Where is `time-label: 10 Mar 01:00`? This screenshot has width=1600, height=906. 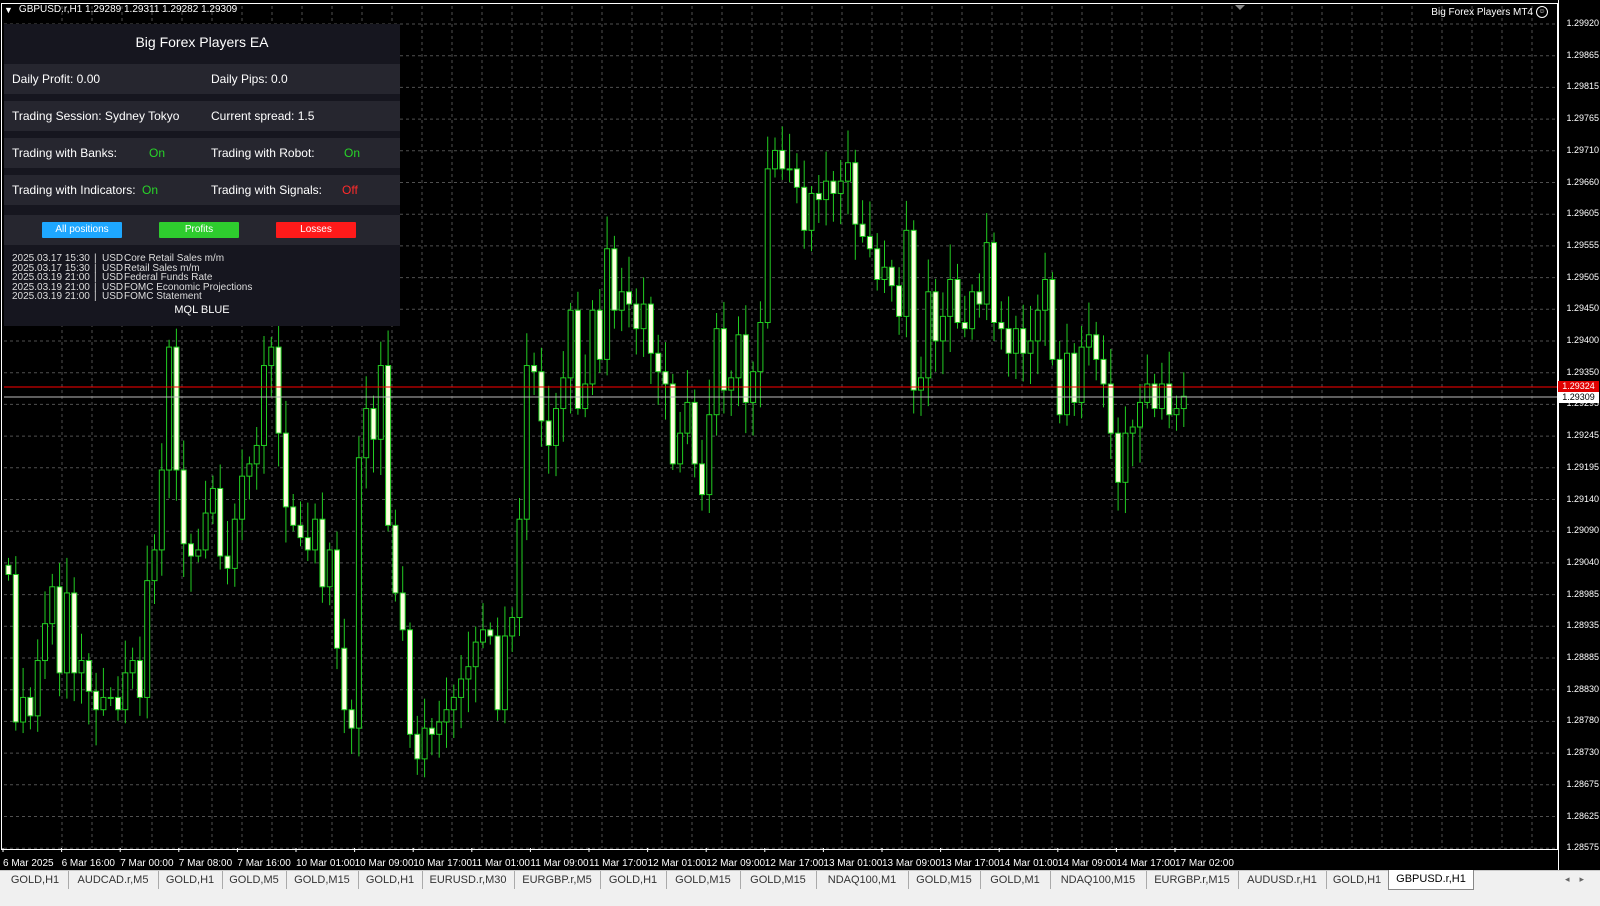 time-label: 10 Mar 01:00 is located at coordinates (325, 863).